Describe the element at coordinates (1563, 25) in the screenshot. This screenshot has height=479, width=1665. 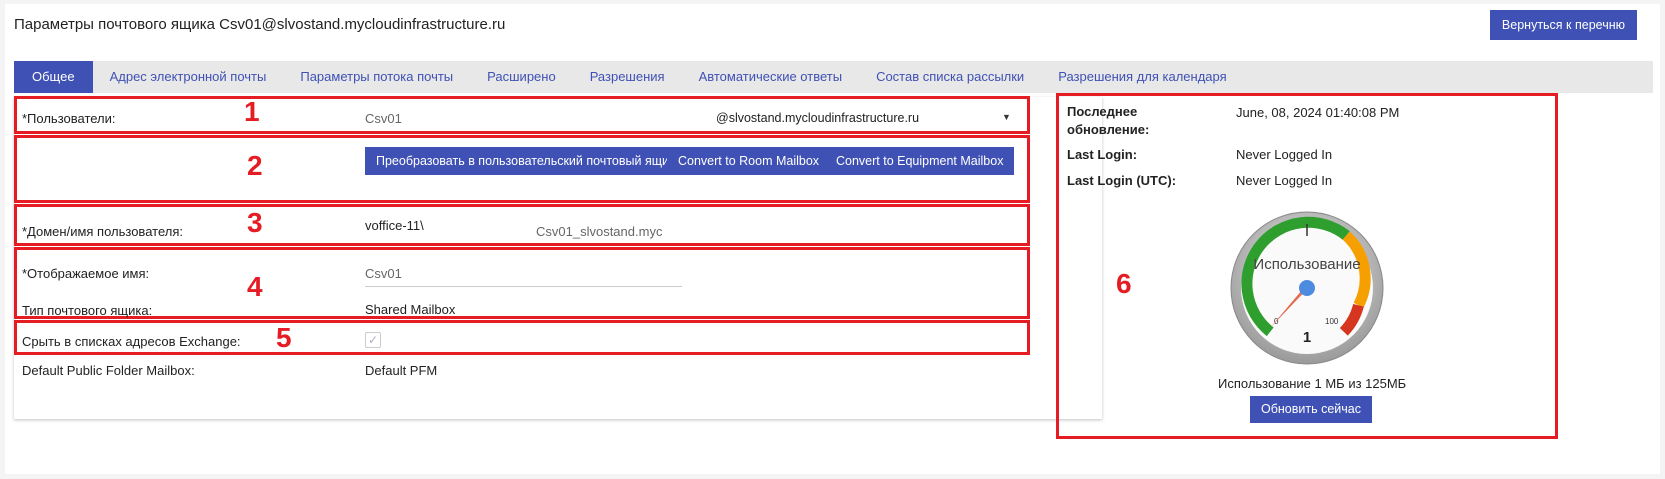
I see `back-to-list-button: Вернуться к перечню` at that location.